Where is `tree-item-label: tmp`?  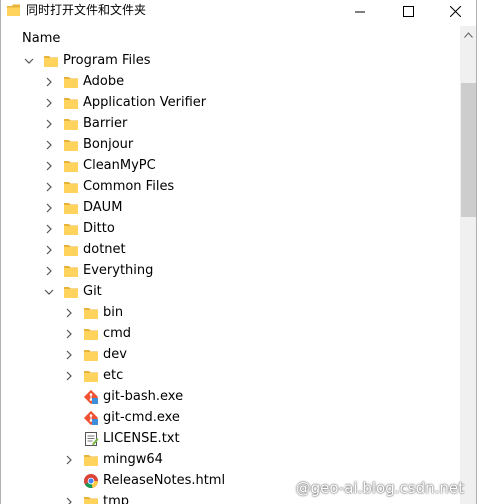 tree-item-label: tmp is located at coordinates (116, 499).